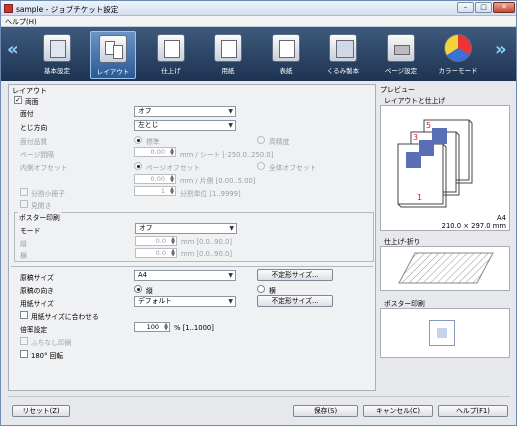 The image size is (517, 426). I want to click on poster-group-title: ポスター印刷, so click(39, 217).